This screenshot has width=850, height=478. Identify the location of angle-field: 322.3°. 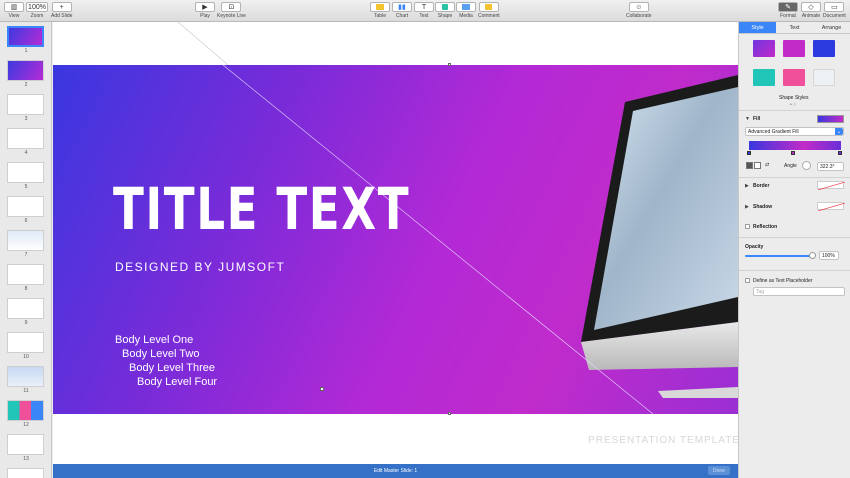
(830, 166).